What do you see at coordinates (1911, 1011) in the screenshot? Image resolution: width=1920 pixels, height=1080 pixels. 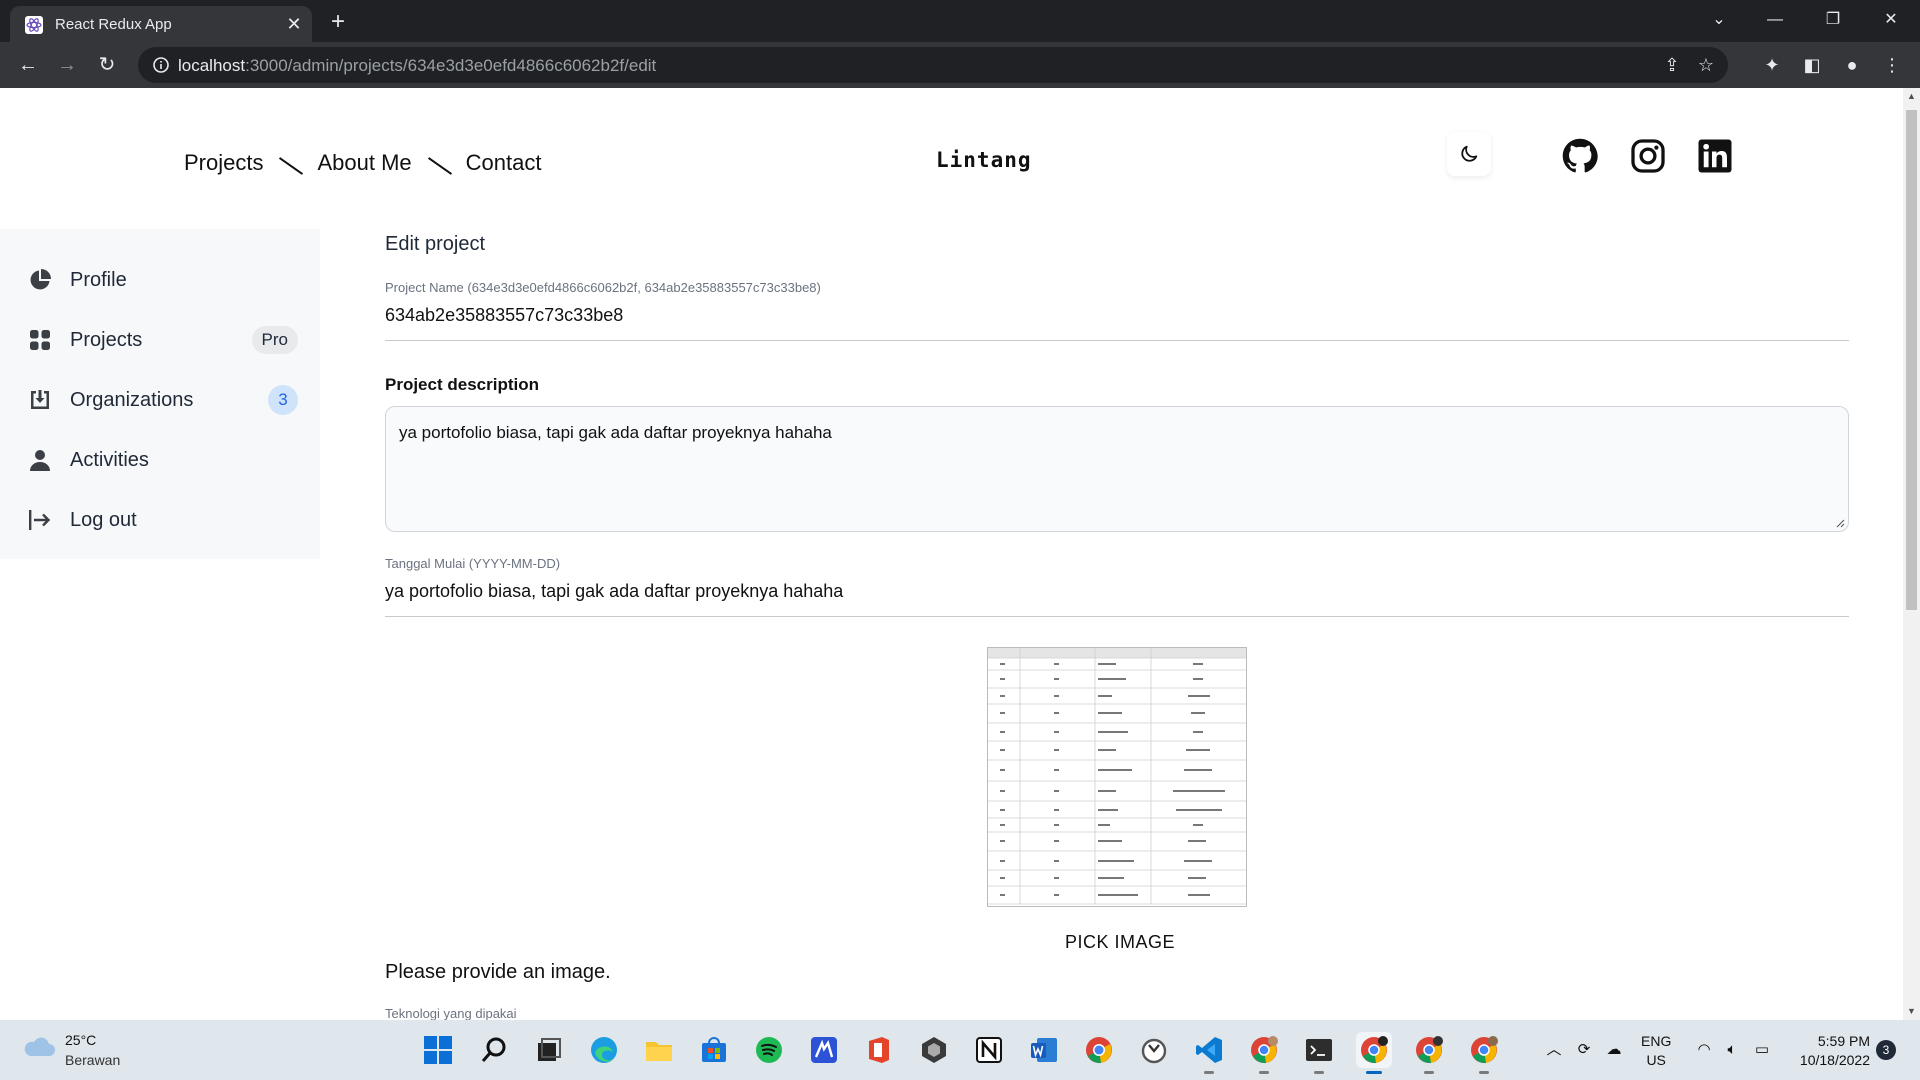 I see `scroll-down-icon: ▼` at bounding box center [1911, 1011].